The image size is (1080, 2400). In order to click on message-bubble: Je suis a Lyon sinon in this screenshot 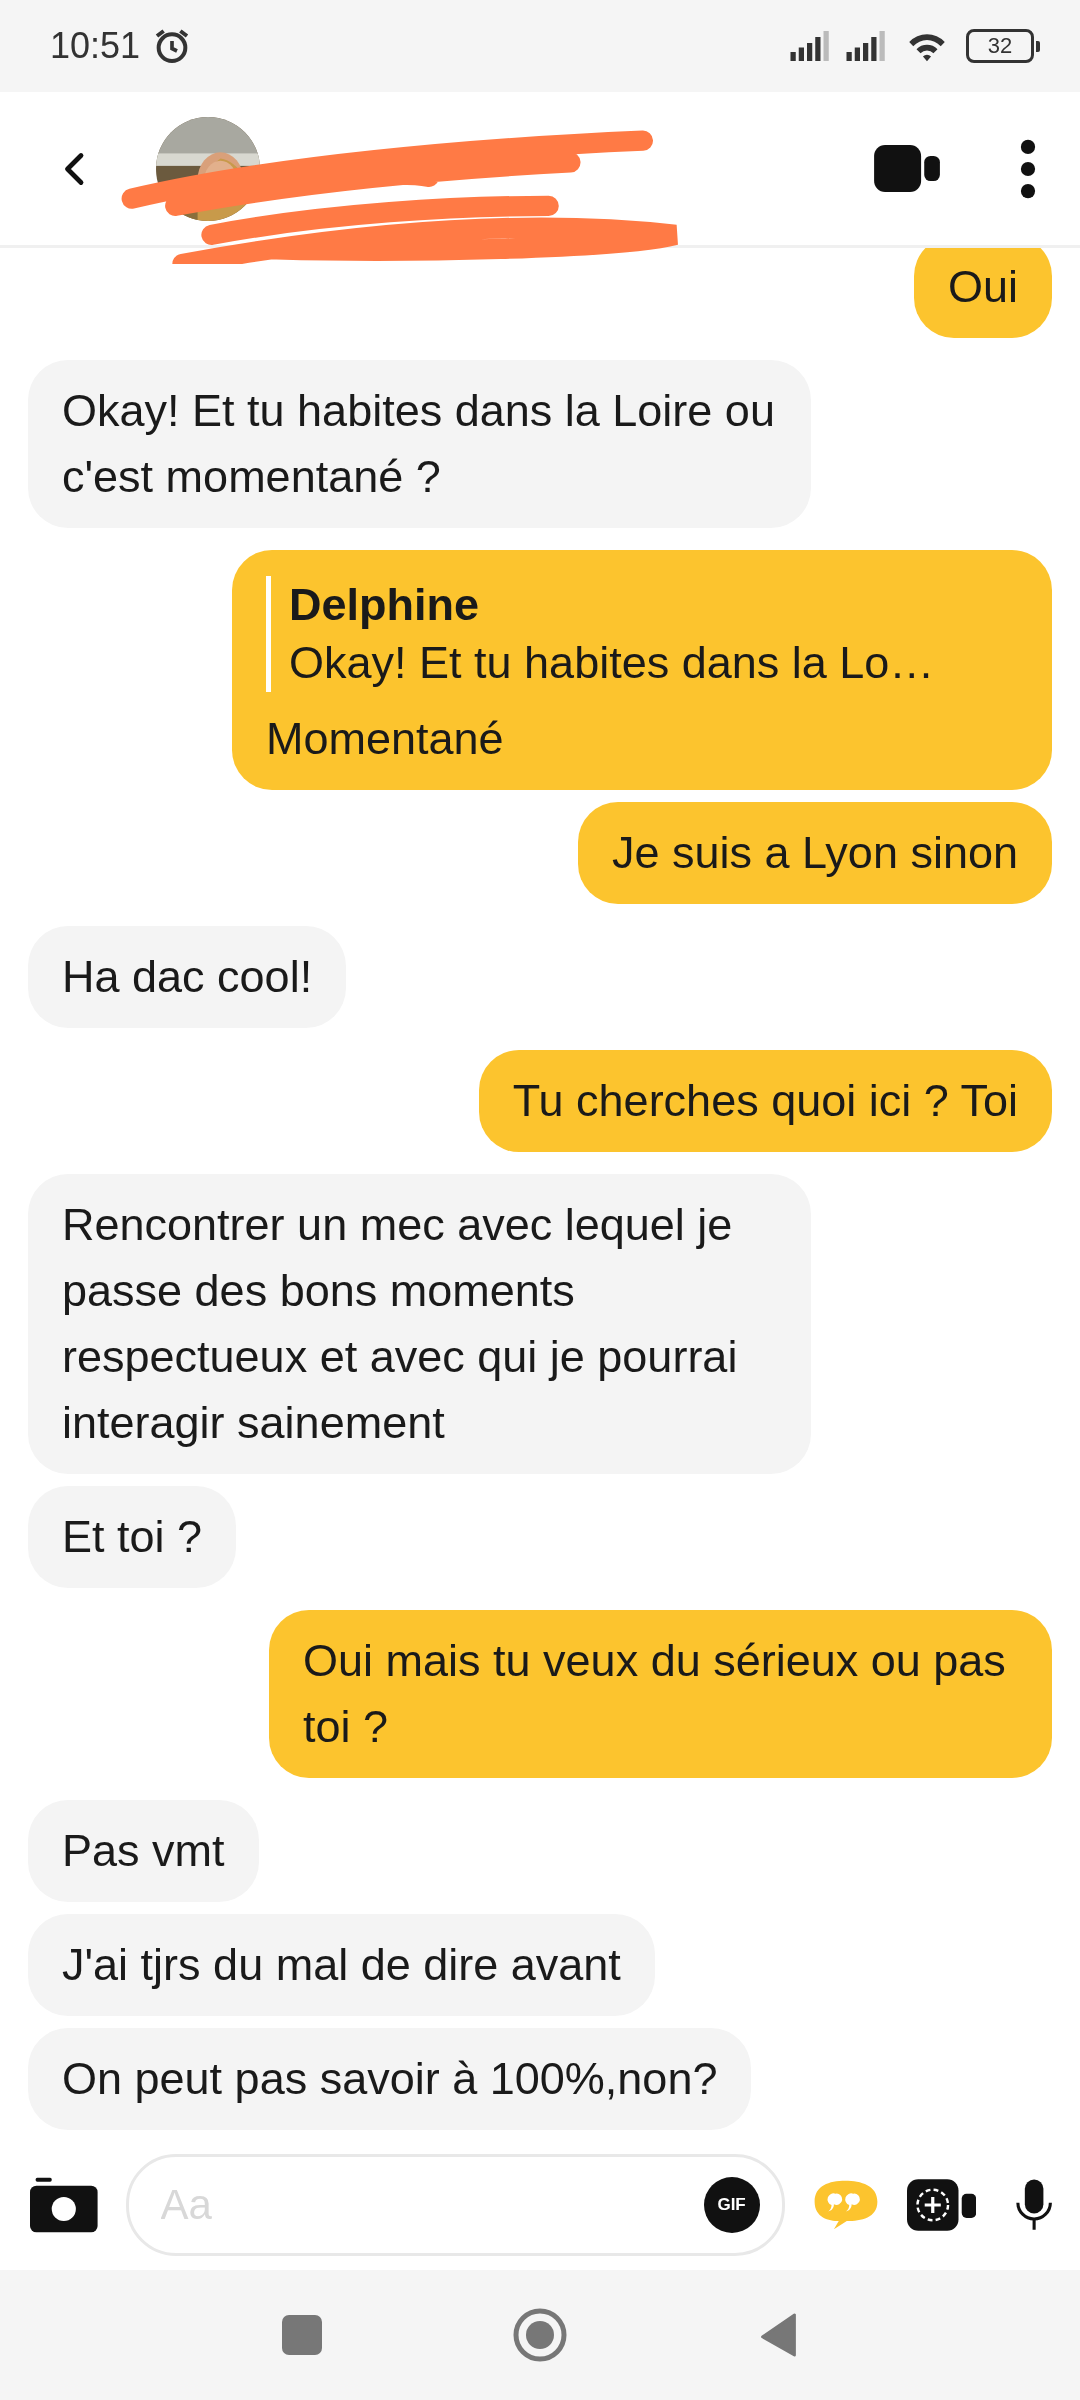, I will do `click(814, 853)`.